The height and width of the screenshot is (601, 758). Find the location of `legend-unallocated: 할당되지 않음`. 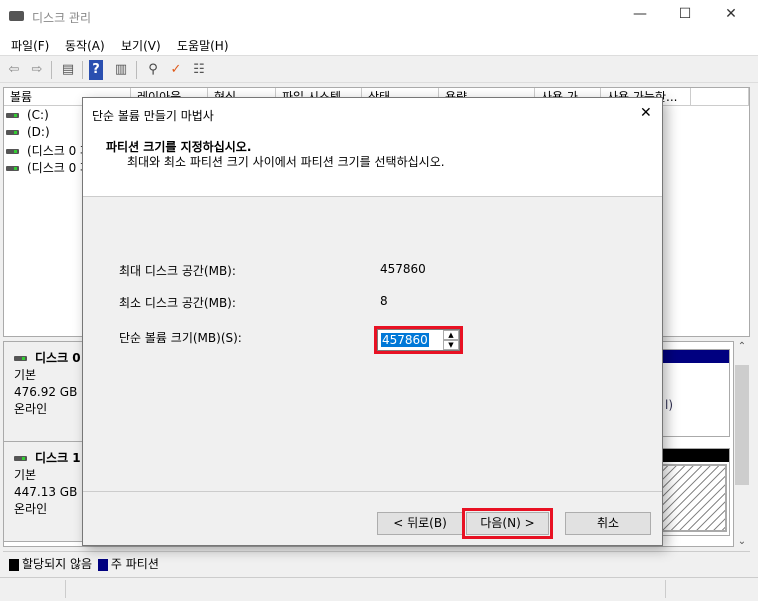

legend-unallocated: 할당되지 않음 is located at coordinates (57, 564).